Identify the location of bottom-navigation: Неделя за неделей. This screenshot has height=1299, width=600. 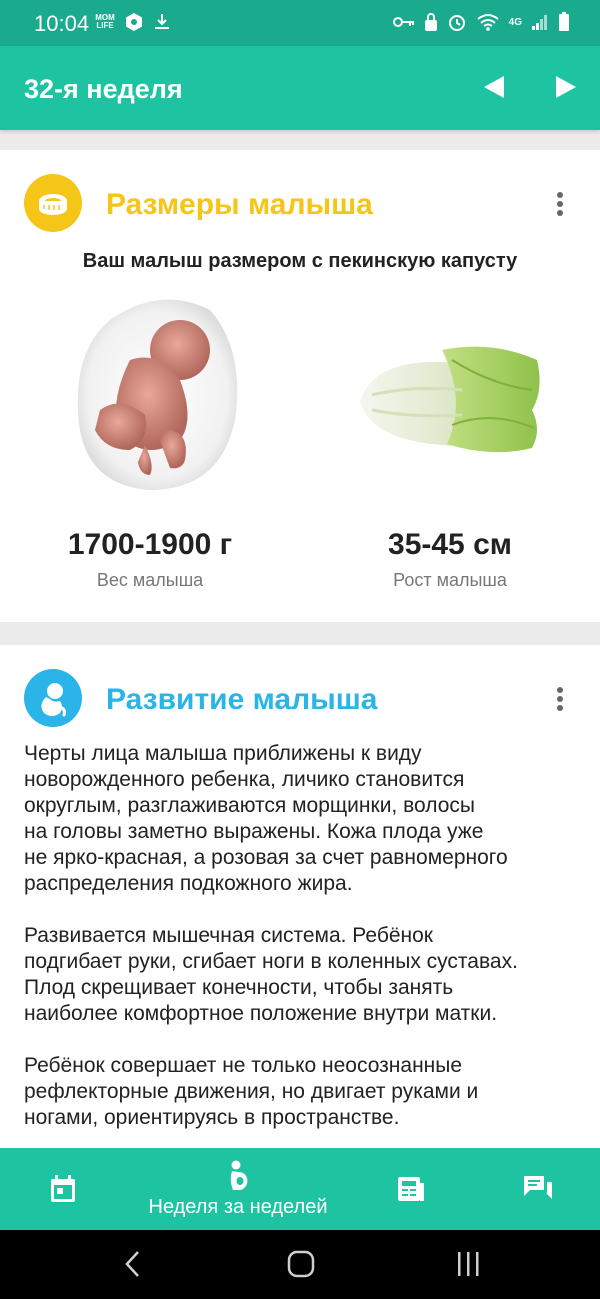
(300, 1189).